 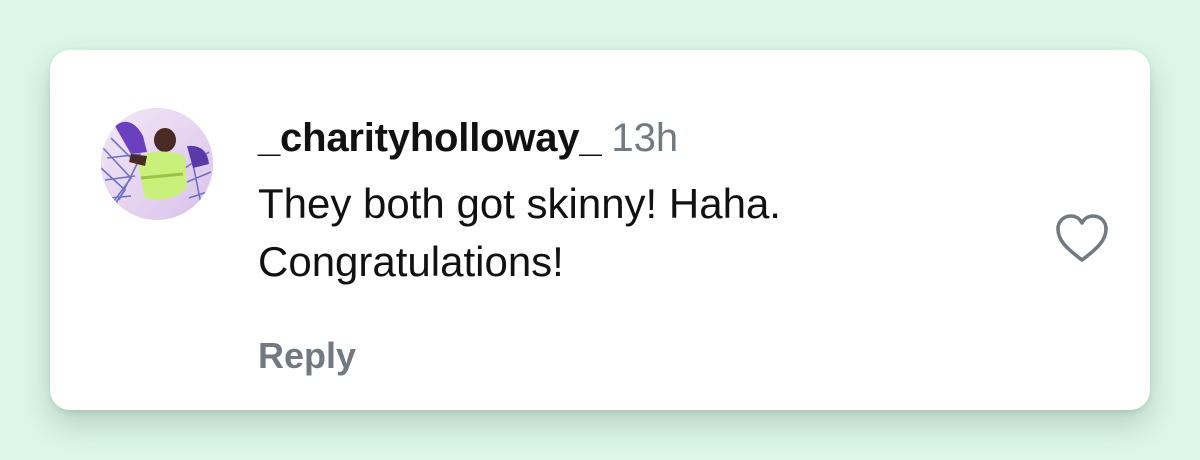 I want to click on username-link: _charityholloway_, so click(x=430, y=138).